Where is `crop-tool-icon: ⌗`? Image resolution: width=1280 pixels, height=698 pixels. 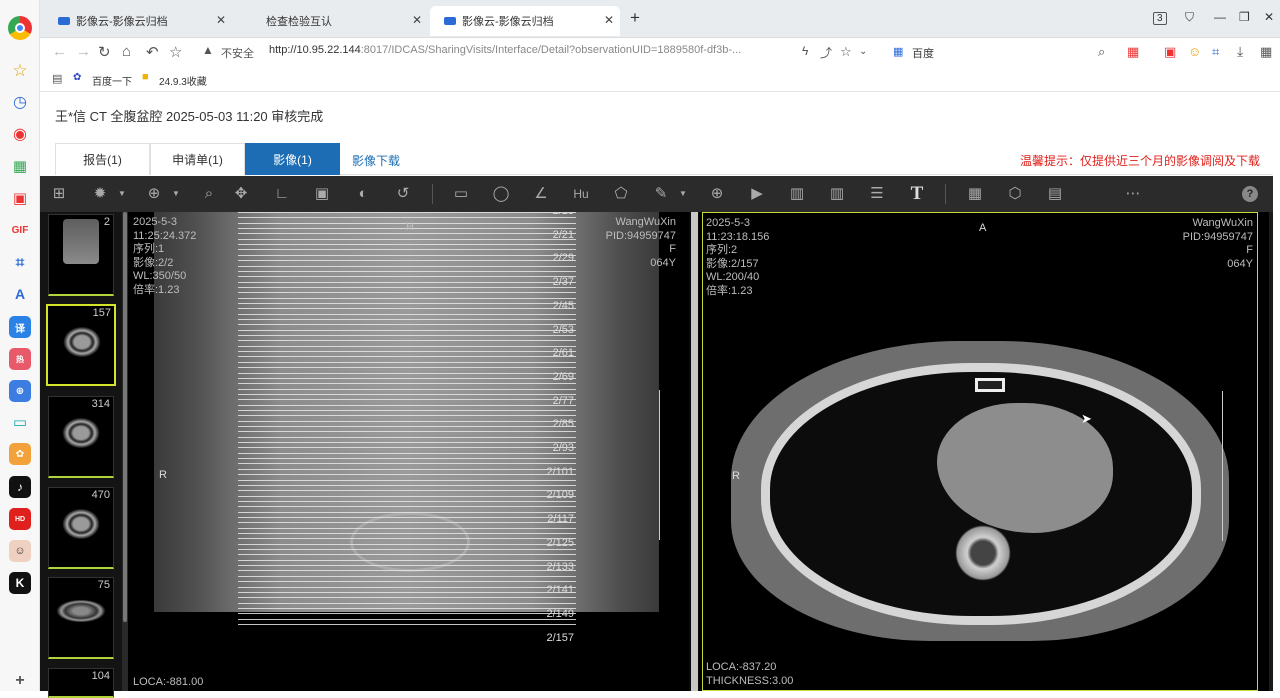 crop-tool-icon: ⌗ is located at coordinates (1215, 52).